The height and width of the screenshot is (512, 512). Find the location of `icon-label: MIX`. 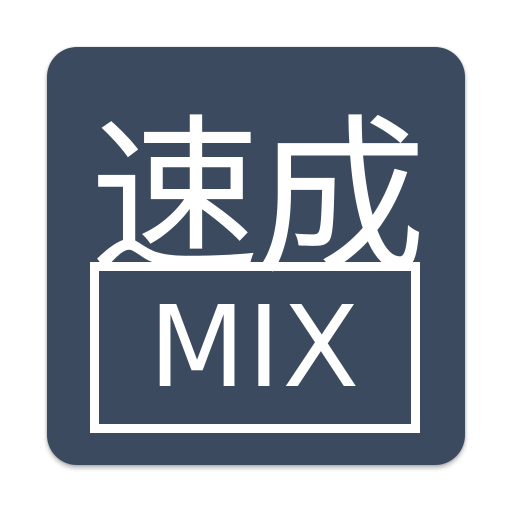

icon-label: MIX is located at coordinates (255, 347).